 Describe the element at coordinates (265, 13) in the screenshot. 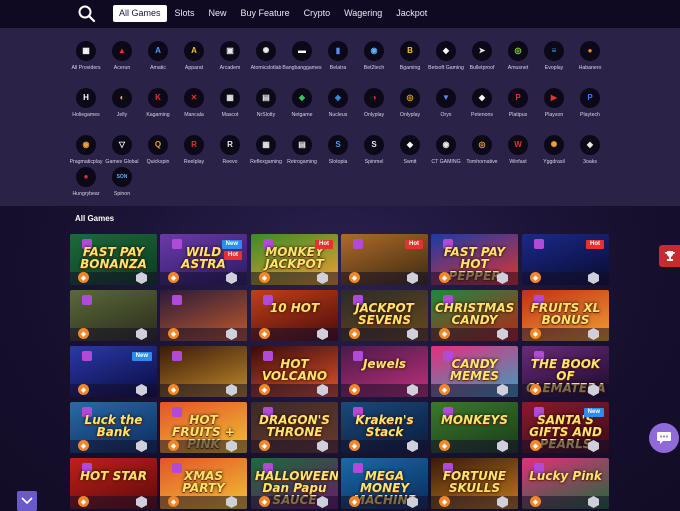

I see `tab-buy-feature: Buy Feature` at that location.